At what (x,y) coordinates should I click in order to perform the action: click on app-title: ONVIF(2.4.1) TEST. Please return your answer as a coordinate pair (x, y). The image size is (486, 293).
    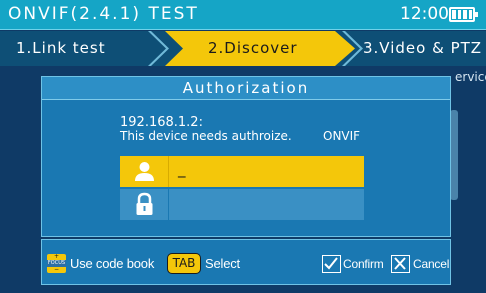
    Looking at the image, I should click on (103, 14).